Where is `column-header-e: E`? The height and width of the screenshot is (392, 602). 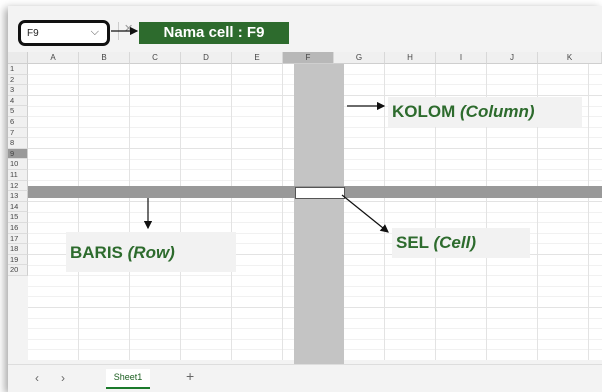 column-header-e: E is located at coordinates (257, 58).